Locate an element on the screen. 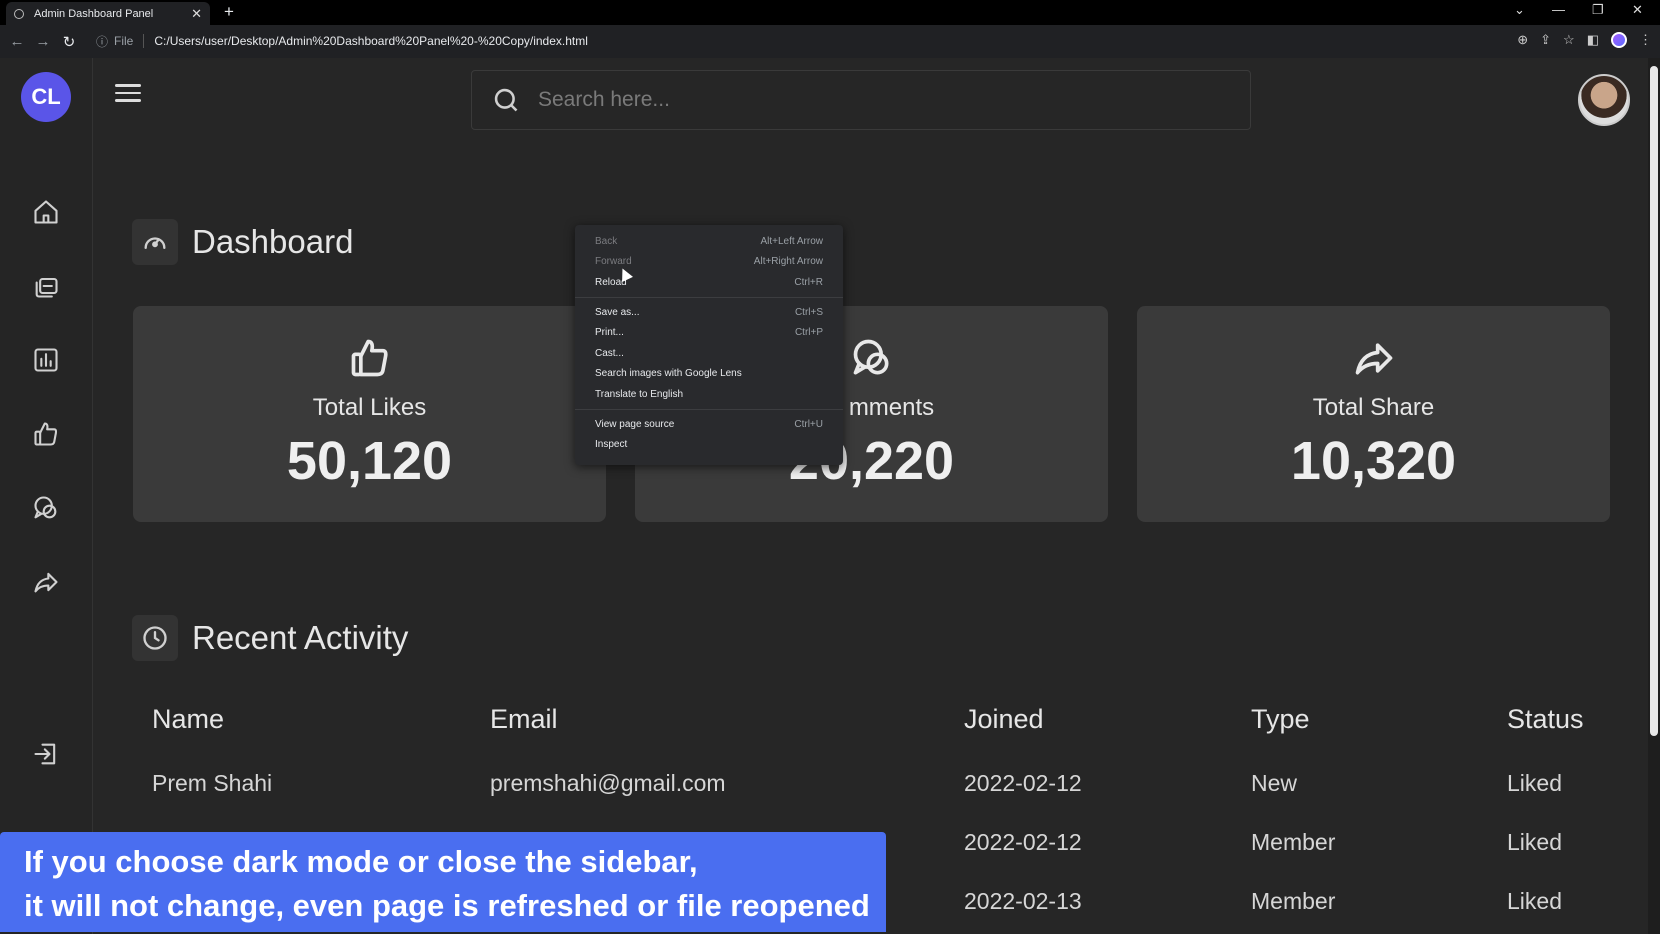 This screenshot has height=934, width=1660. context-menu-item-forward: Forward Alt+Right Arrow is located at coordinates (709, 262).